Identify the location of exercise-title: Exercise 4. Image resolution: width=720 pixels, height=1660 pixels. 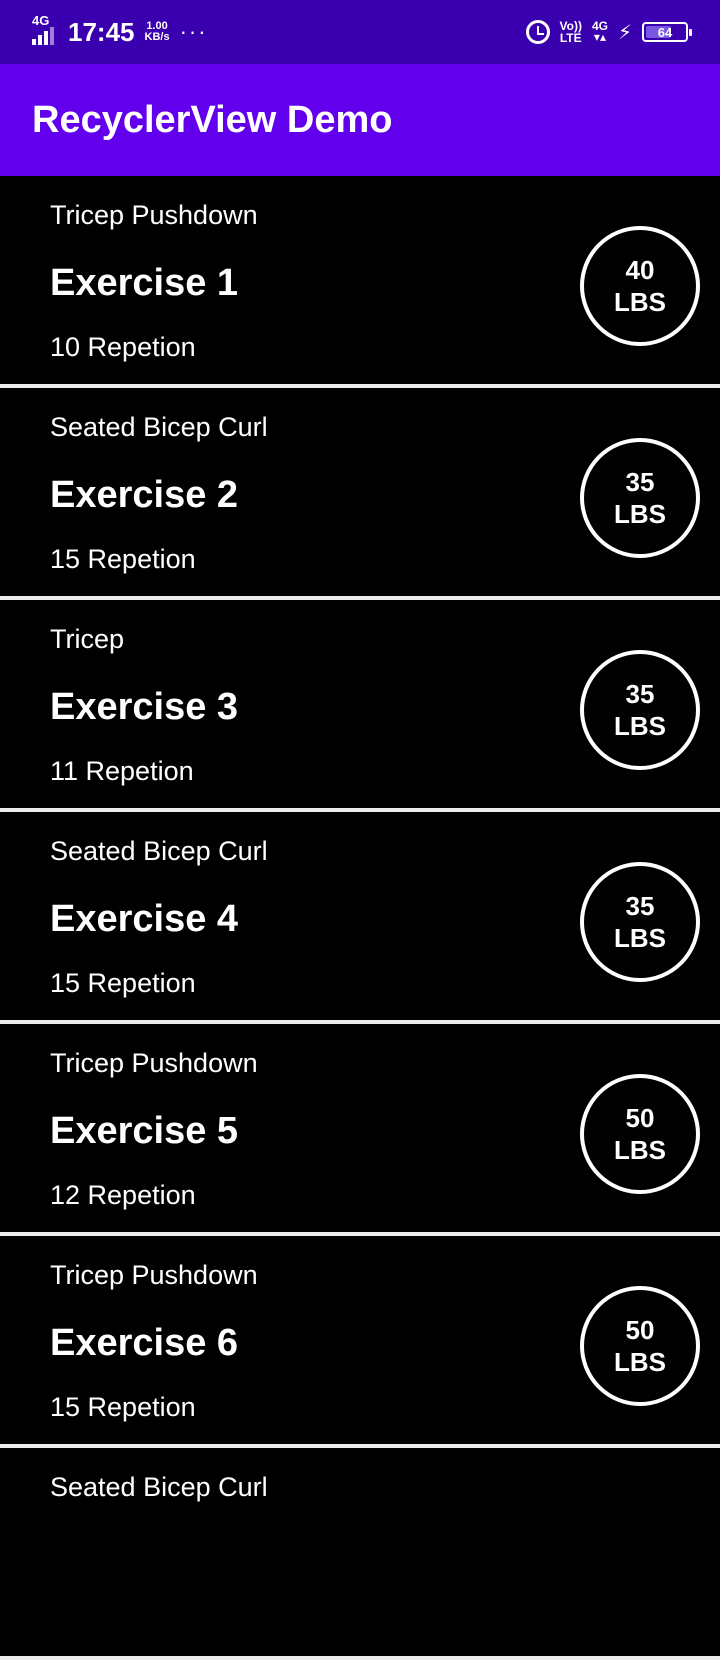
(144, 919).